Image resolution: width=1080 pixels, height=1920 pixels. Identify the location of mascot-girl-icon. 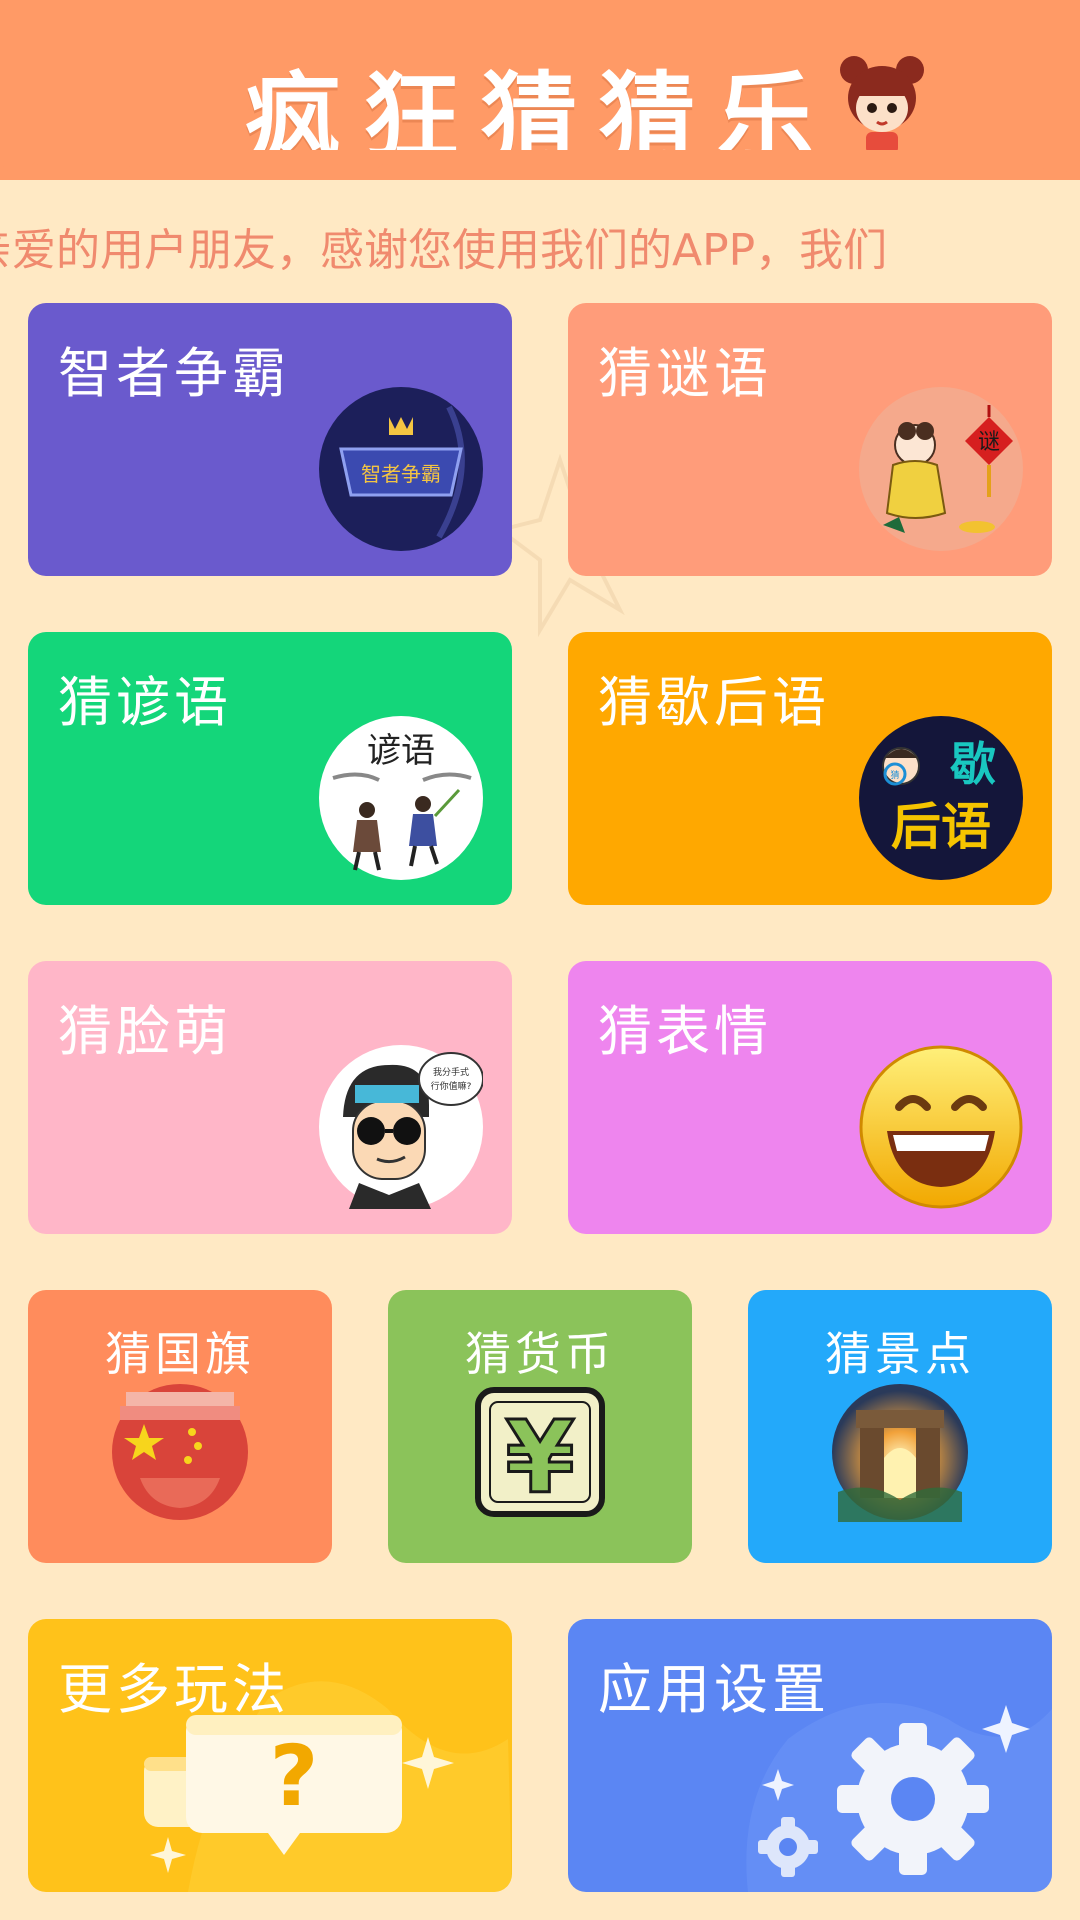
(882, 105).